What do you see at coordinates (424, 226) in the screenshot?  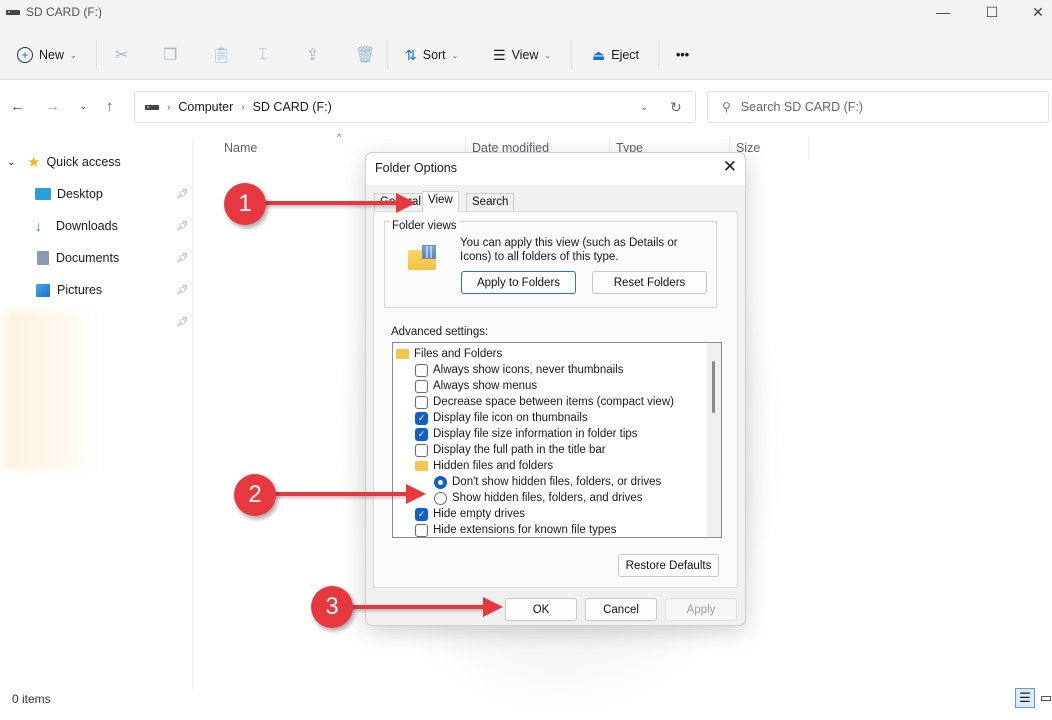 I see `folder-views-legend: Folder views` at bounding box center [424, 226].